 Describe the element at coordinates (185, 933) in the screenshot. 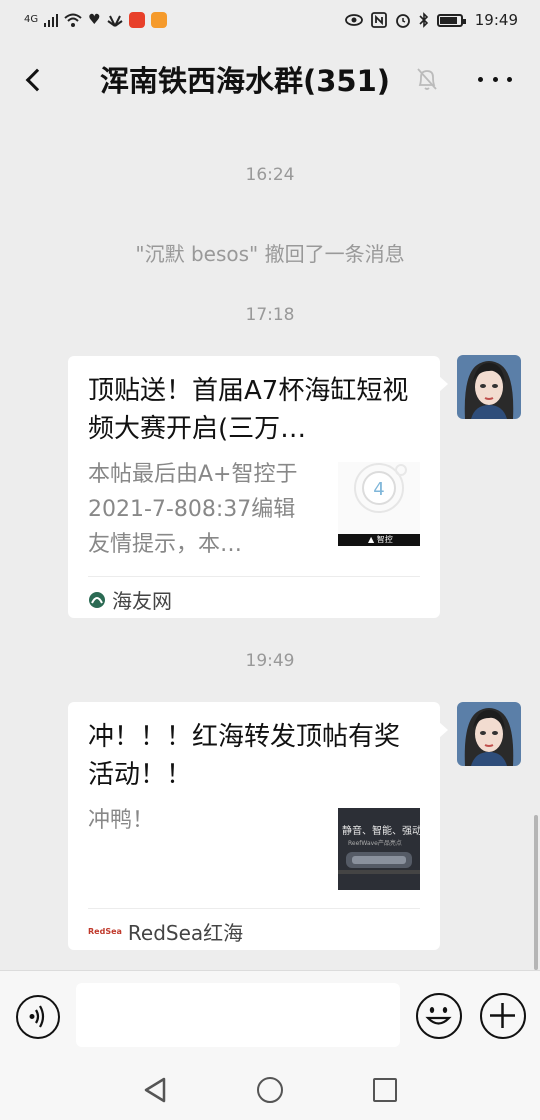

I see `source-name: RedSea红海` at that location.